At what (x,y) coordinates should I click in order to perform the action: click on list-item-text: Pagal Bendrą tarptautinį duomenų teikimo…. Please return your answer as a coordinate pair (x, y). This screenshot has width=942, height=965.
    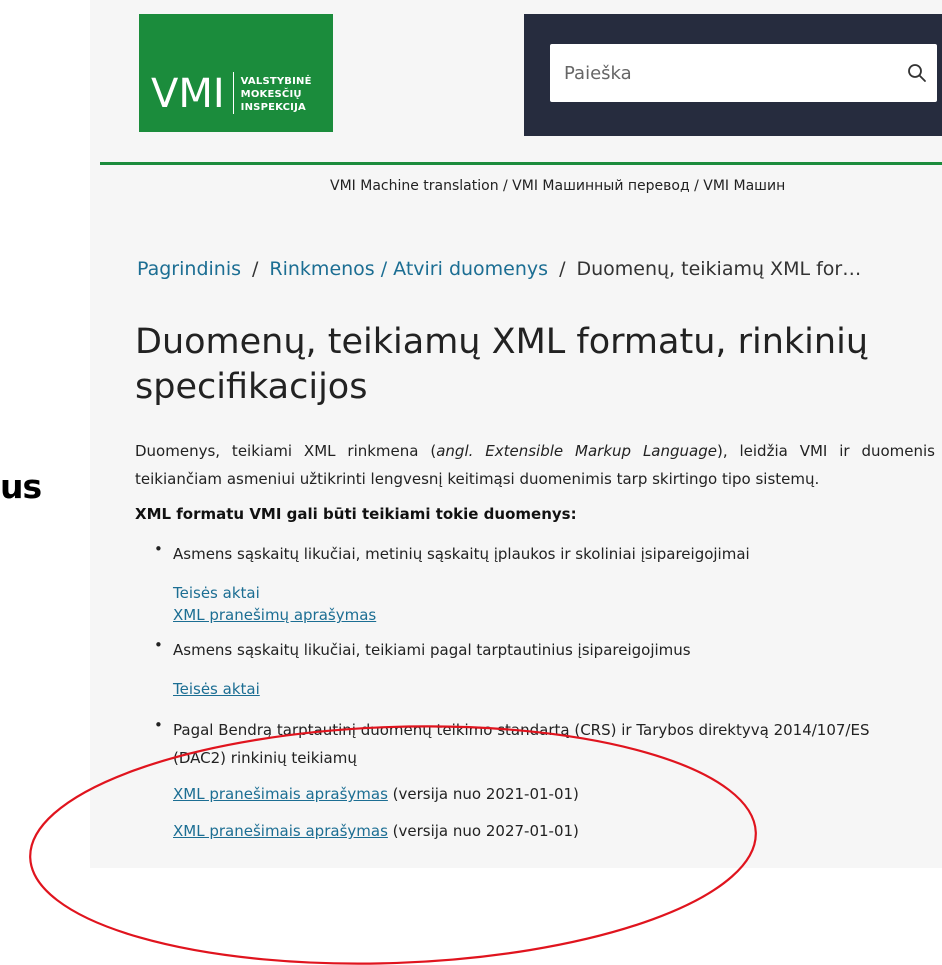
    Looking at the image, I should click on (554, 744).